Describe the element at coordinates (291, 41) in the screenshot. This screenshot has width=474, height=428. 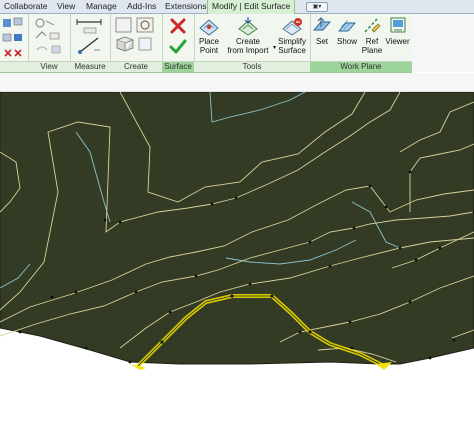
I see `simplify-surface-label-1: Simplify` at that location.